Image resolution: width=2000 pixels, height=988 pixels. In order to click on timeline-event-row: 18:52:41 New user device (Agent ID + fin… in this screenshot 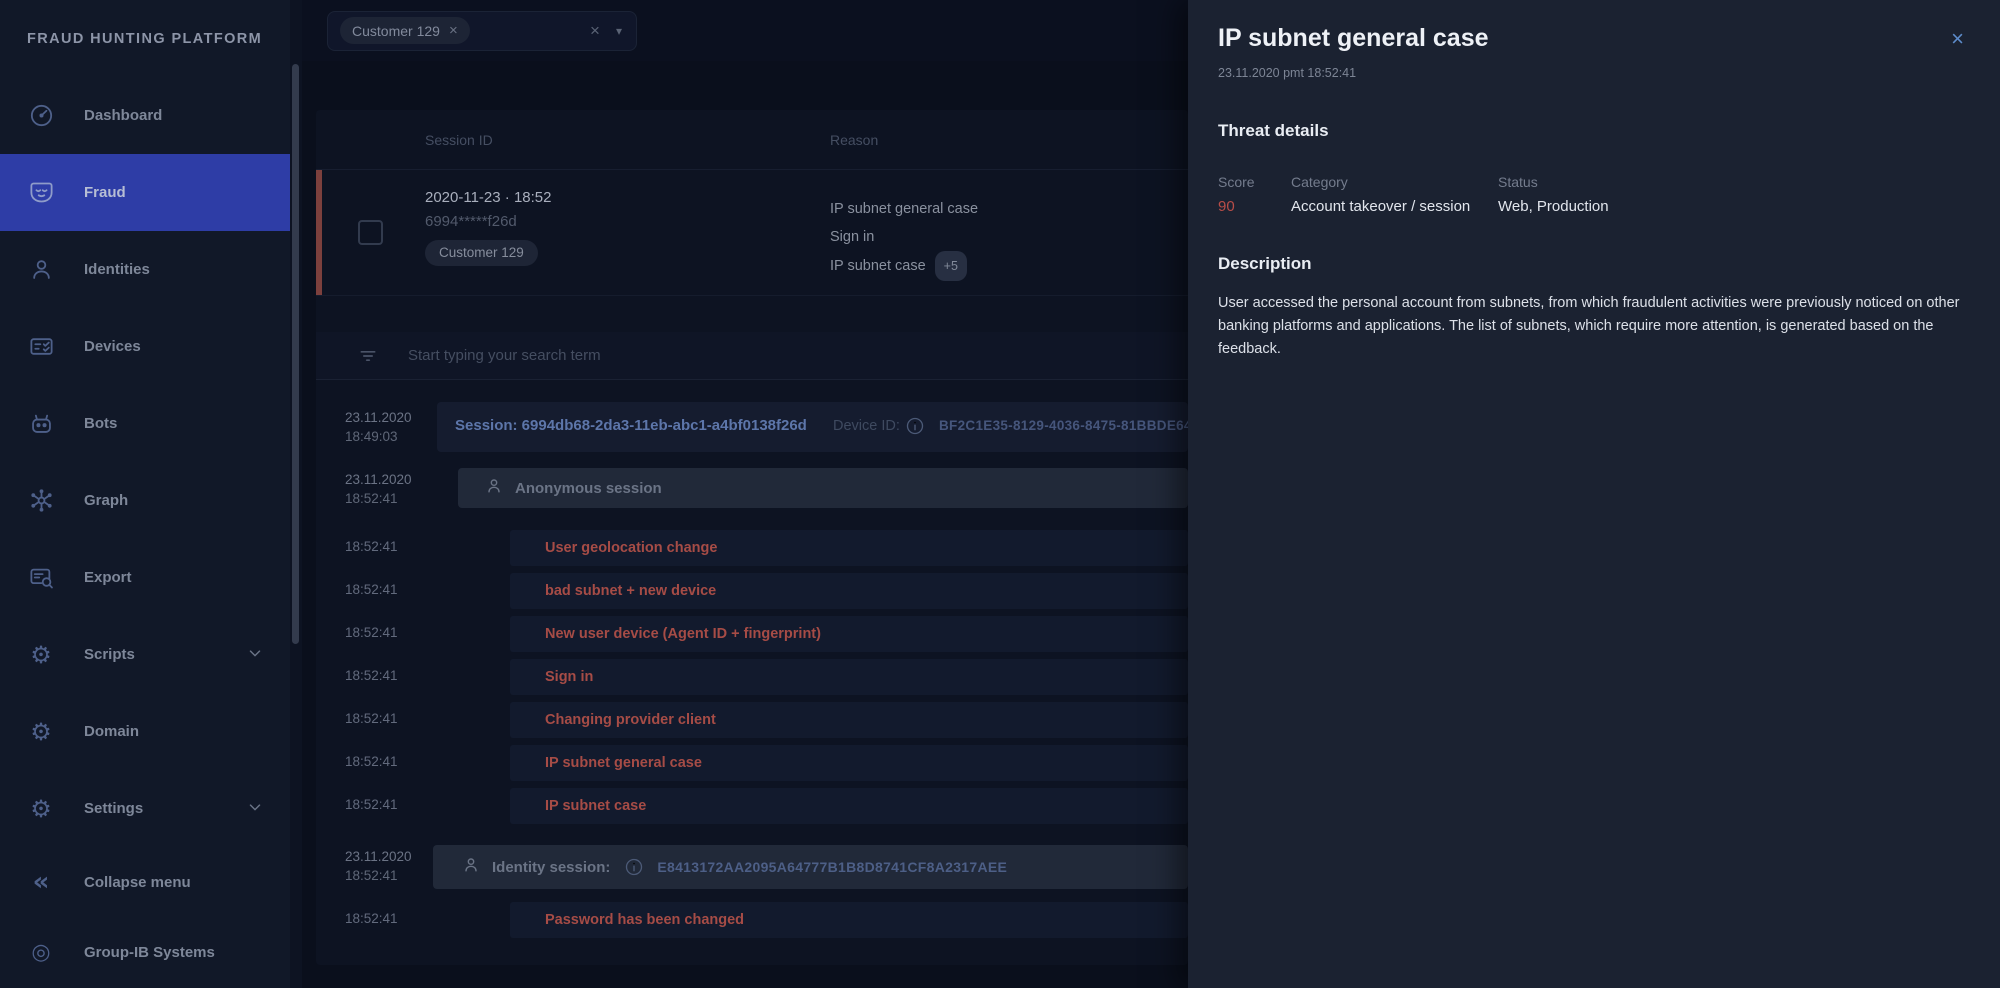, I will do `click(752, 634)`.